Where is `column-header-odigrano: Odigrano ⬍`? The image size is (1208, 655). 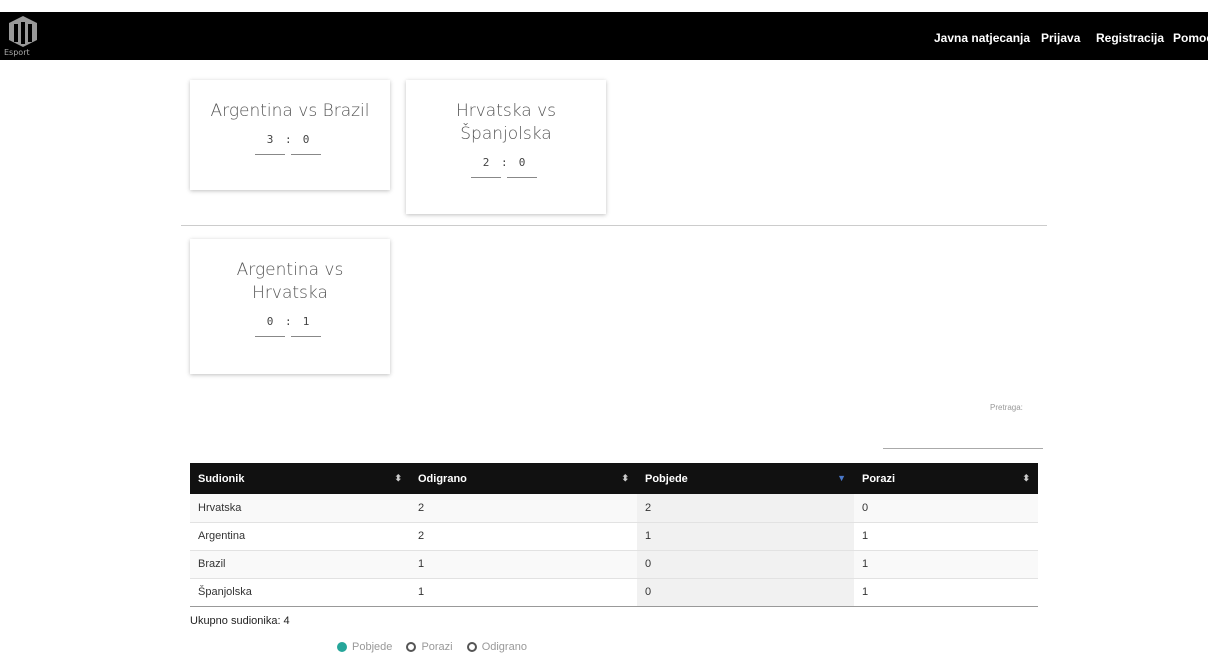 column-header-odigrano: Odigrano ⬍ is located at coordinates (523, 478).